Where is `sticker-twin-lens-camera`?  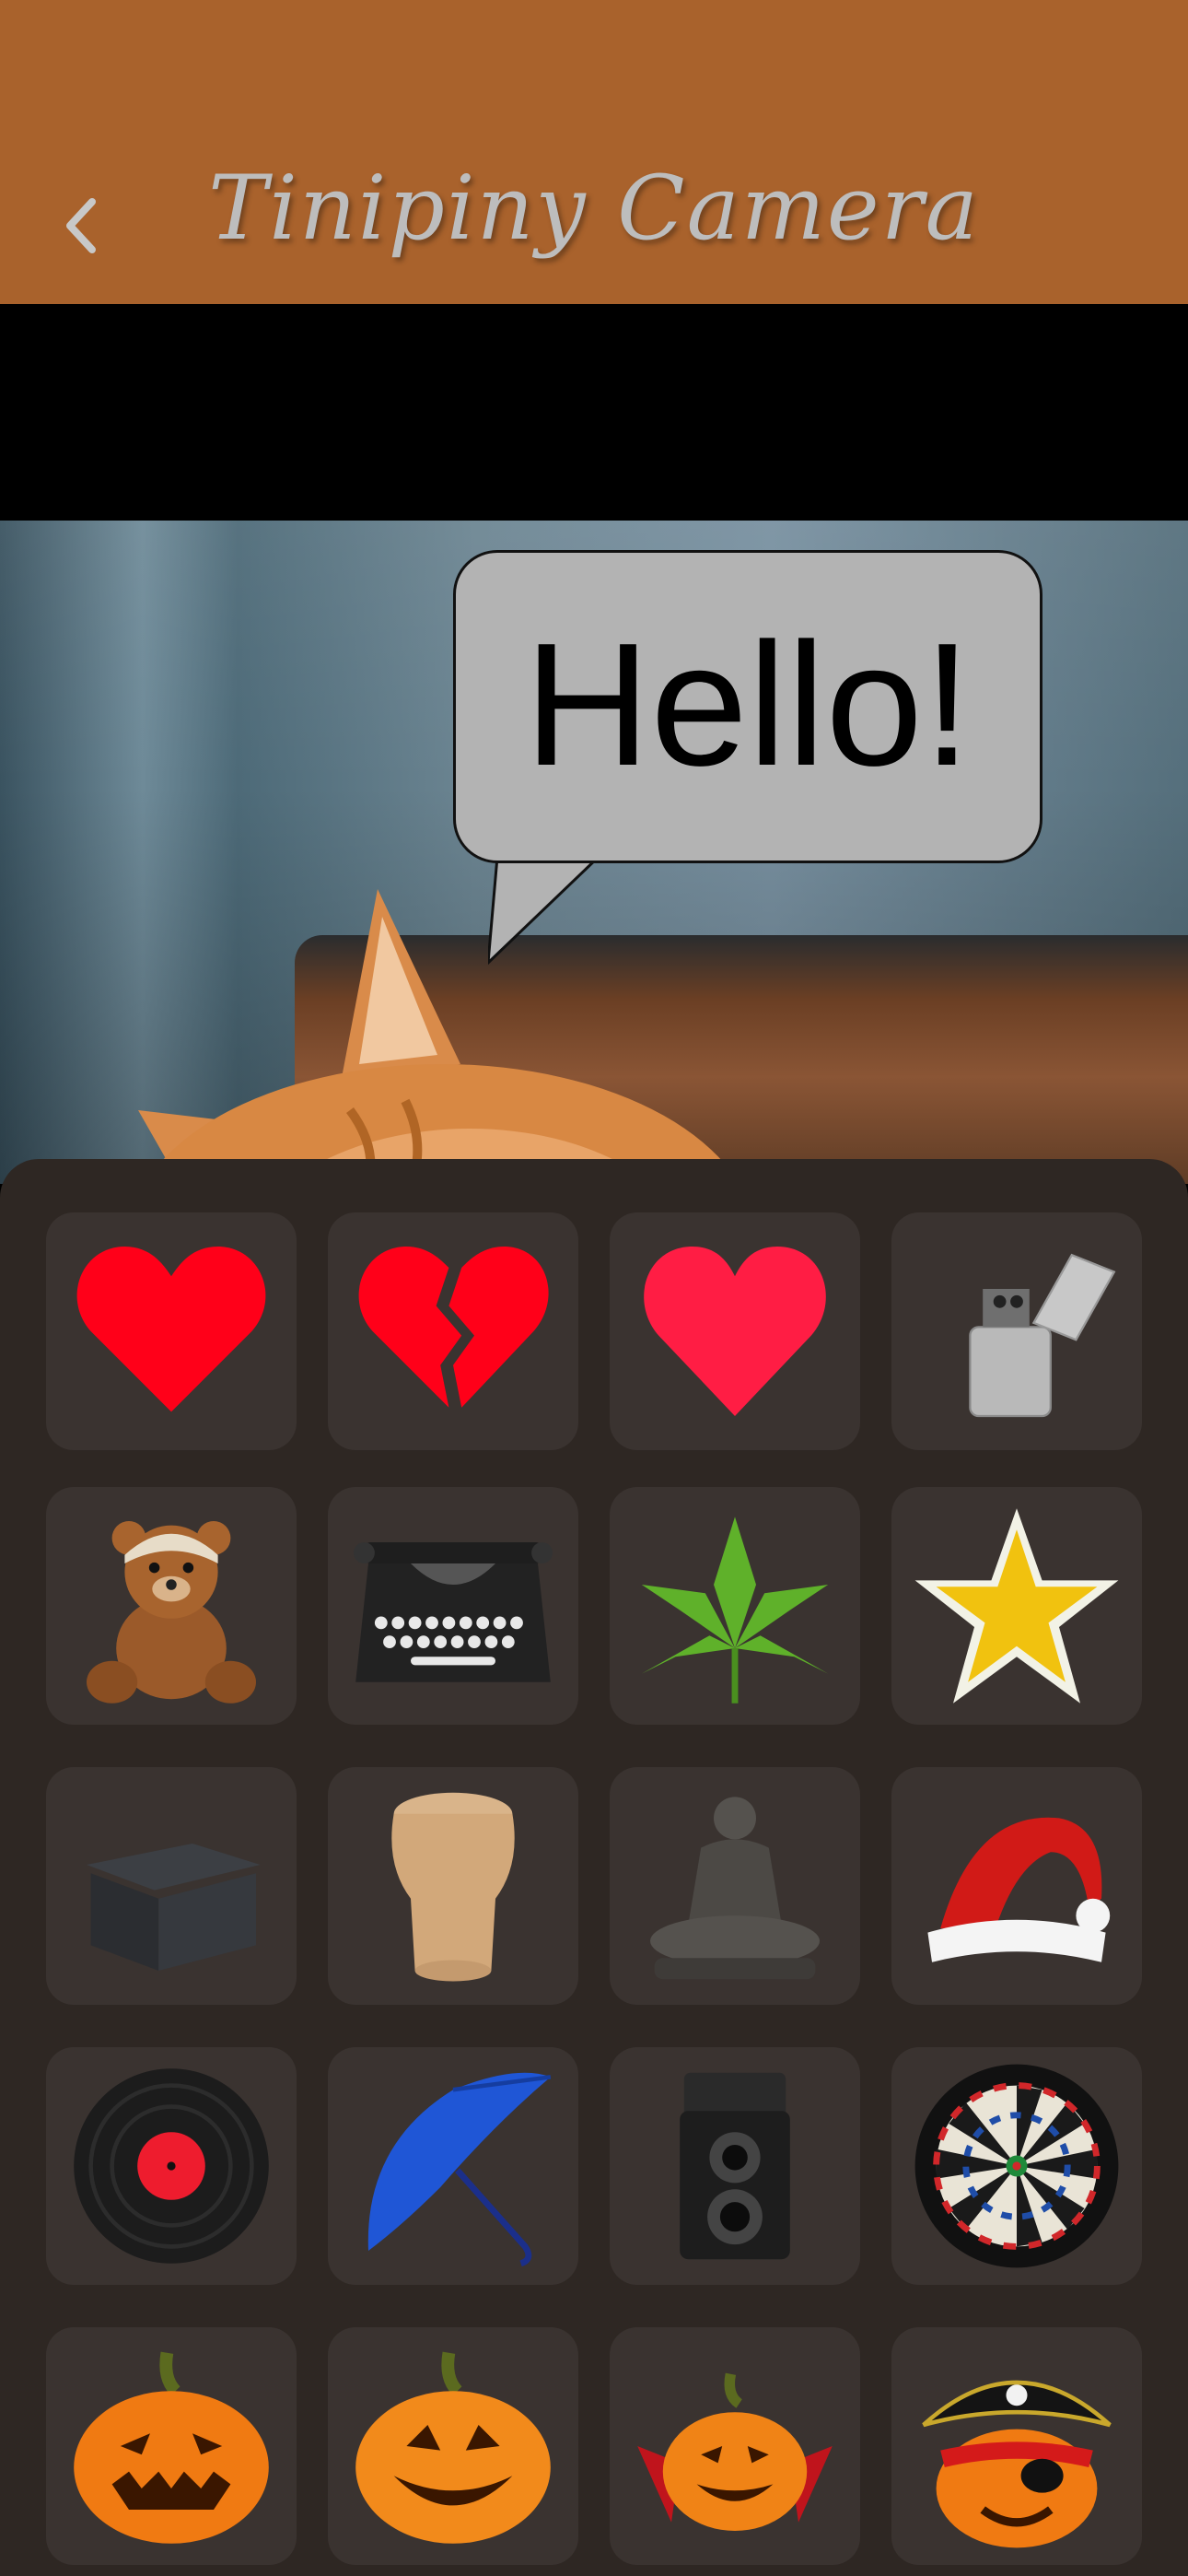
sticker-twin-lens-camera is located at coordinates (735, 2166).